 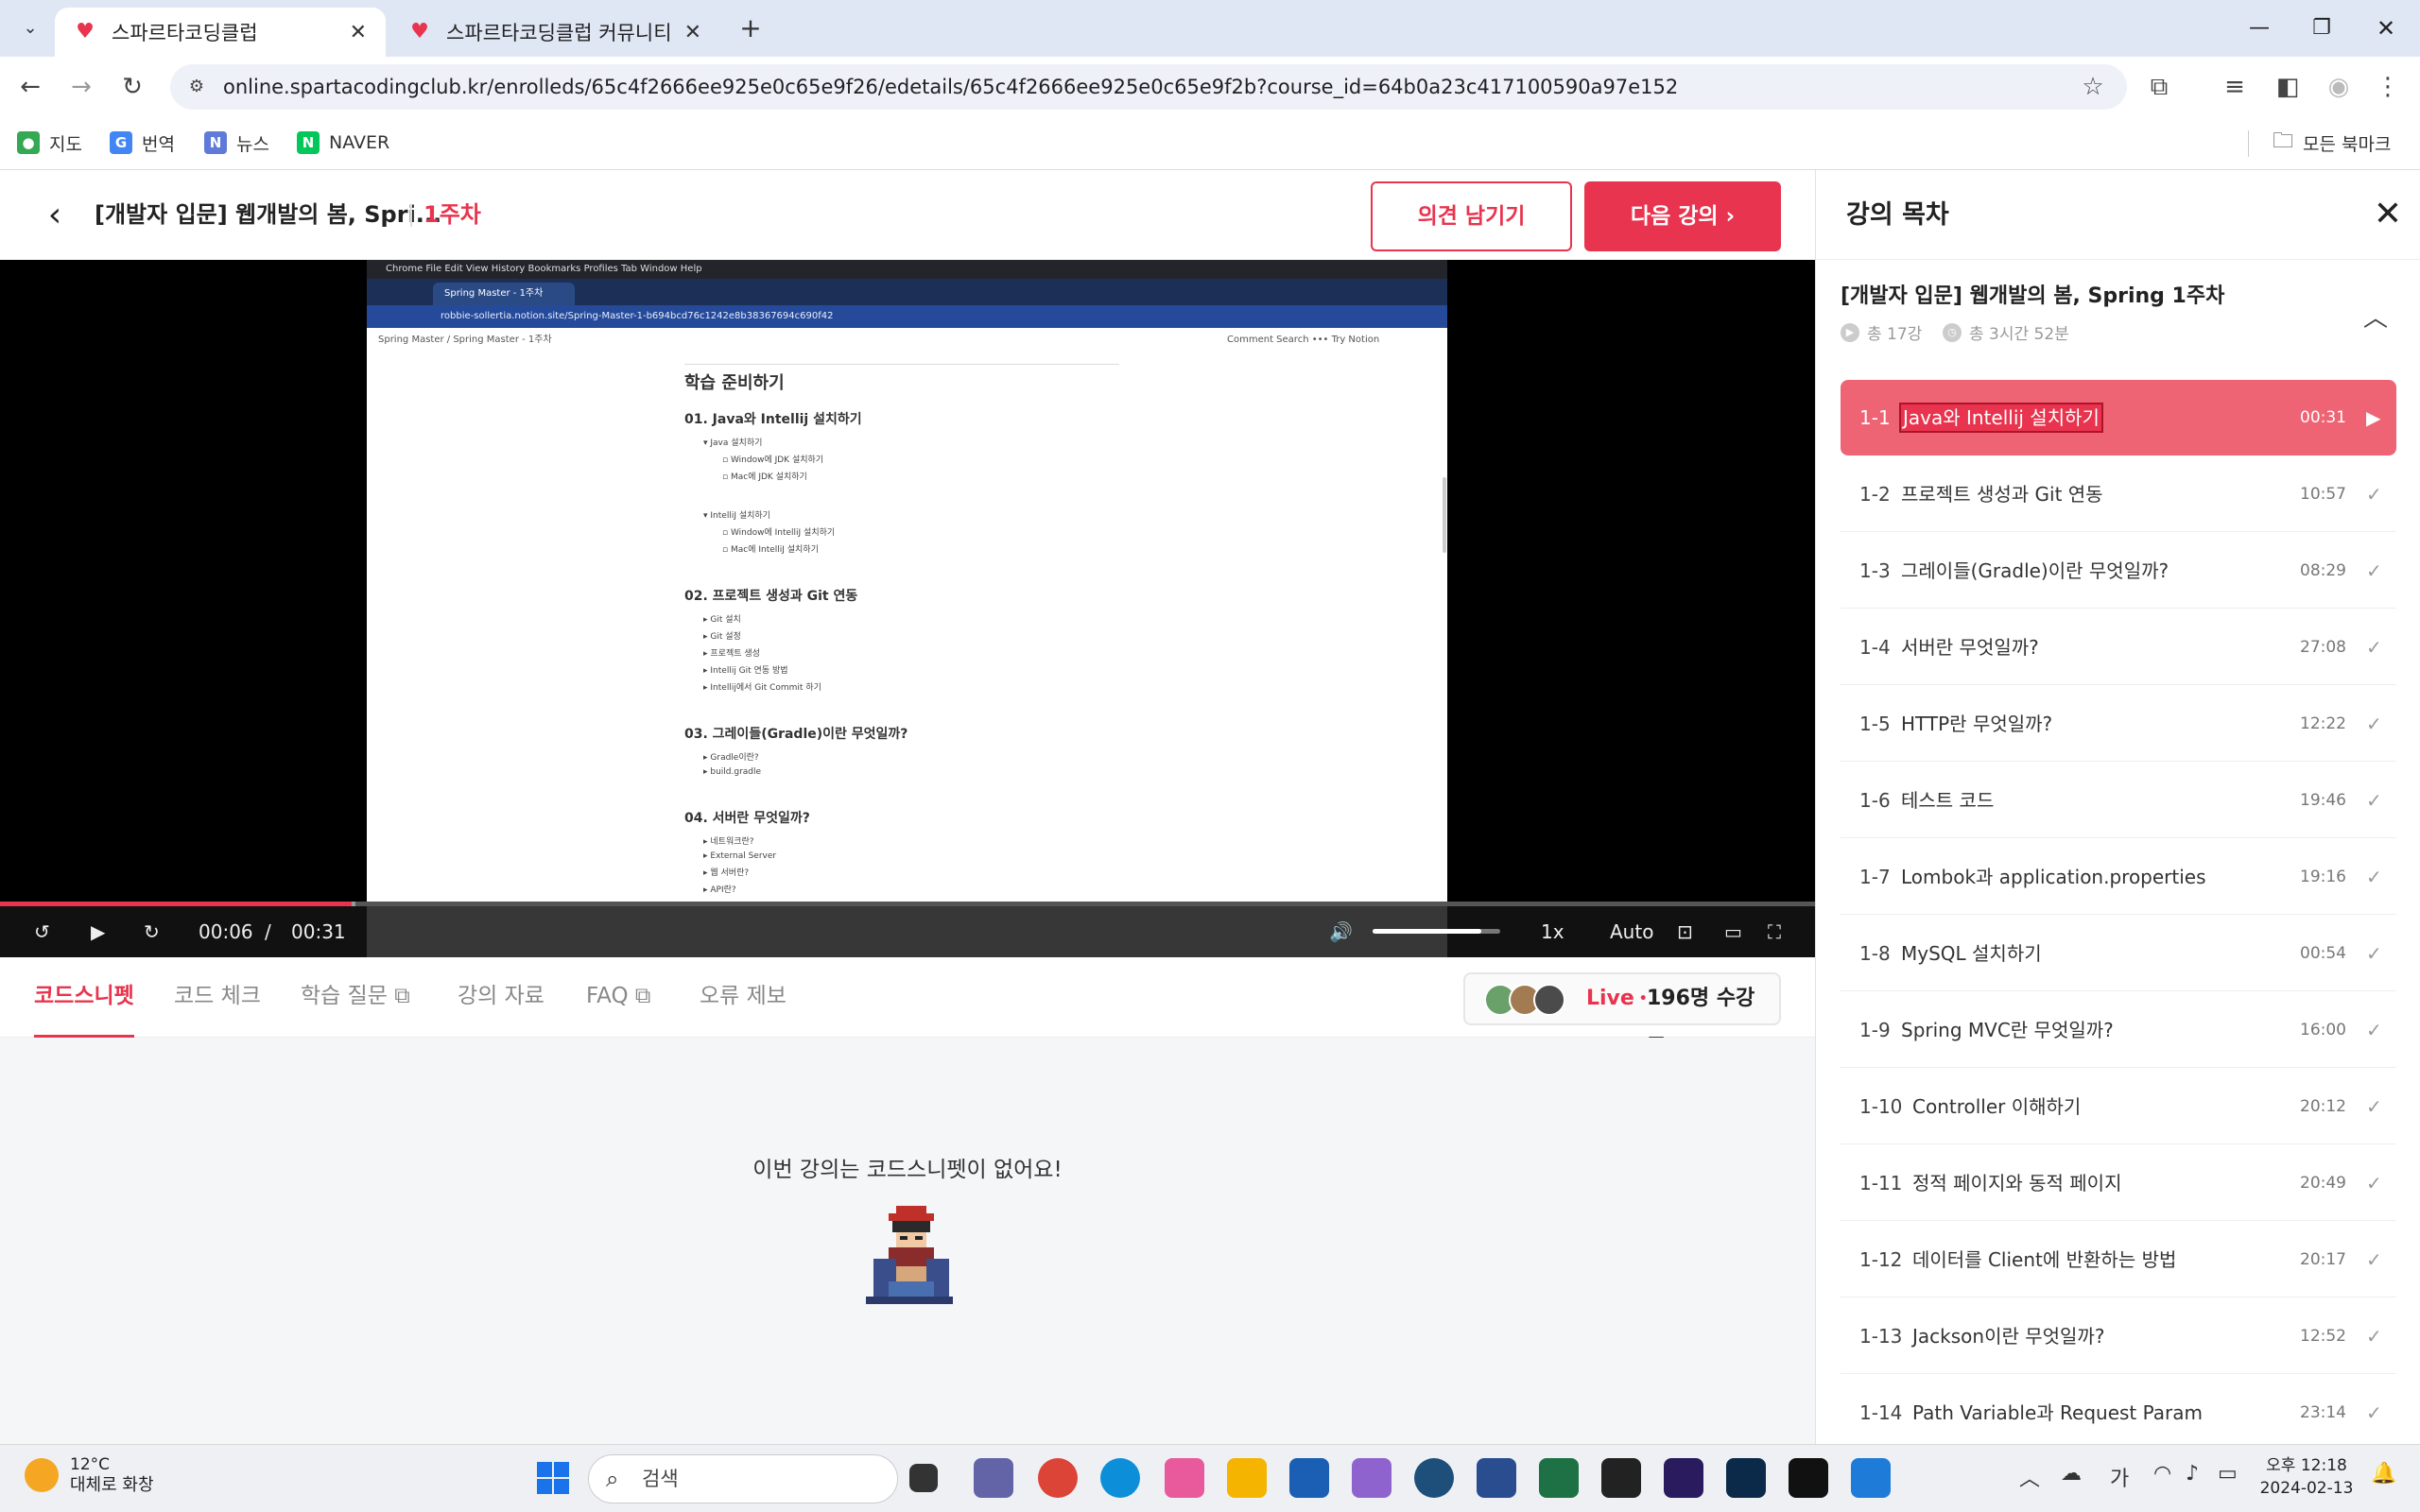 I want to click on lesson-item: 1-4 서버란 무엇일까? 27:08 ✓, so click(x=2118, y=647).